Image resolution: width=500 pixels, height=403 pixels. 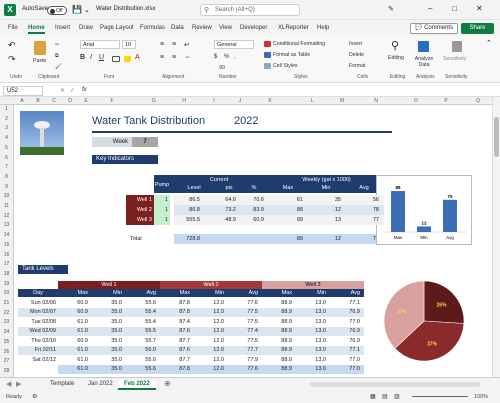 I want to click on row-header: 15, so click(x=6, y=245).